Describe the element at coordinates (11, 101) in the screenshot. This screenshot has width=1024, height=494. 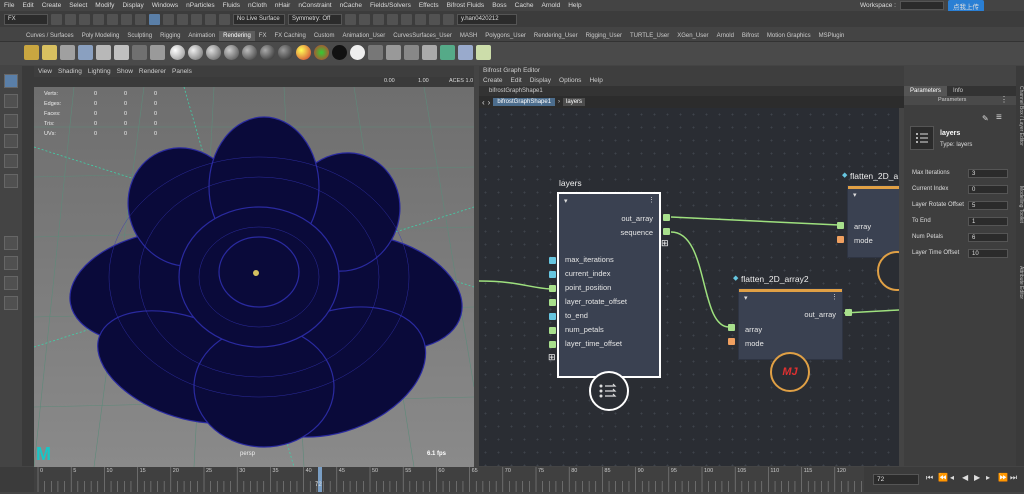
I see `lasso-tool-icon` at that location.